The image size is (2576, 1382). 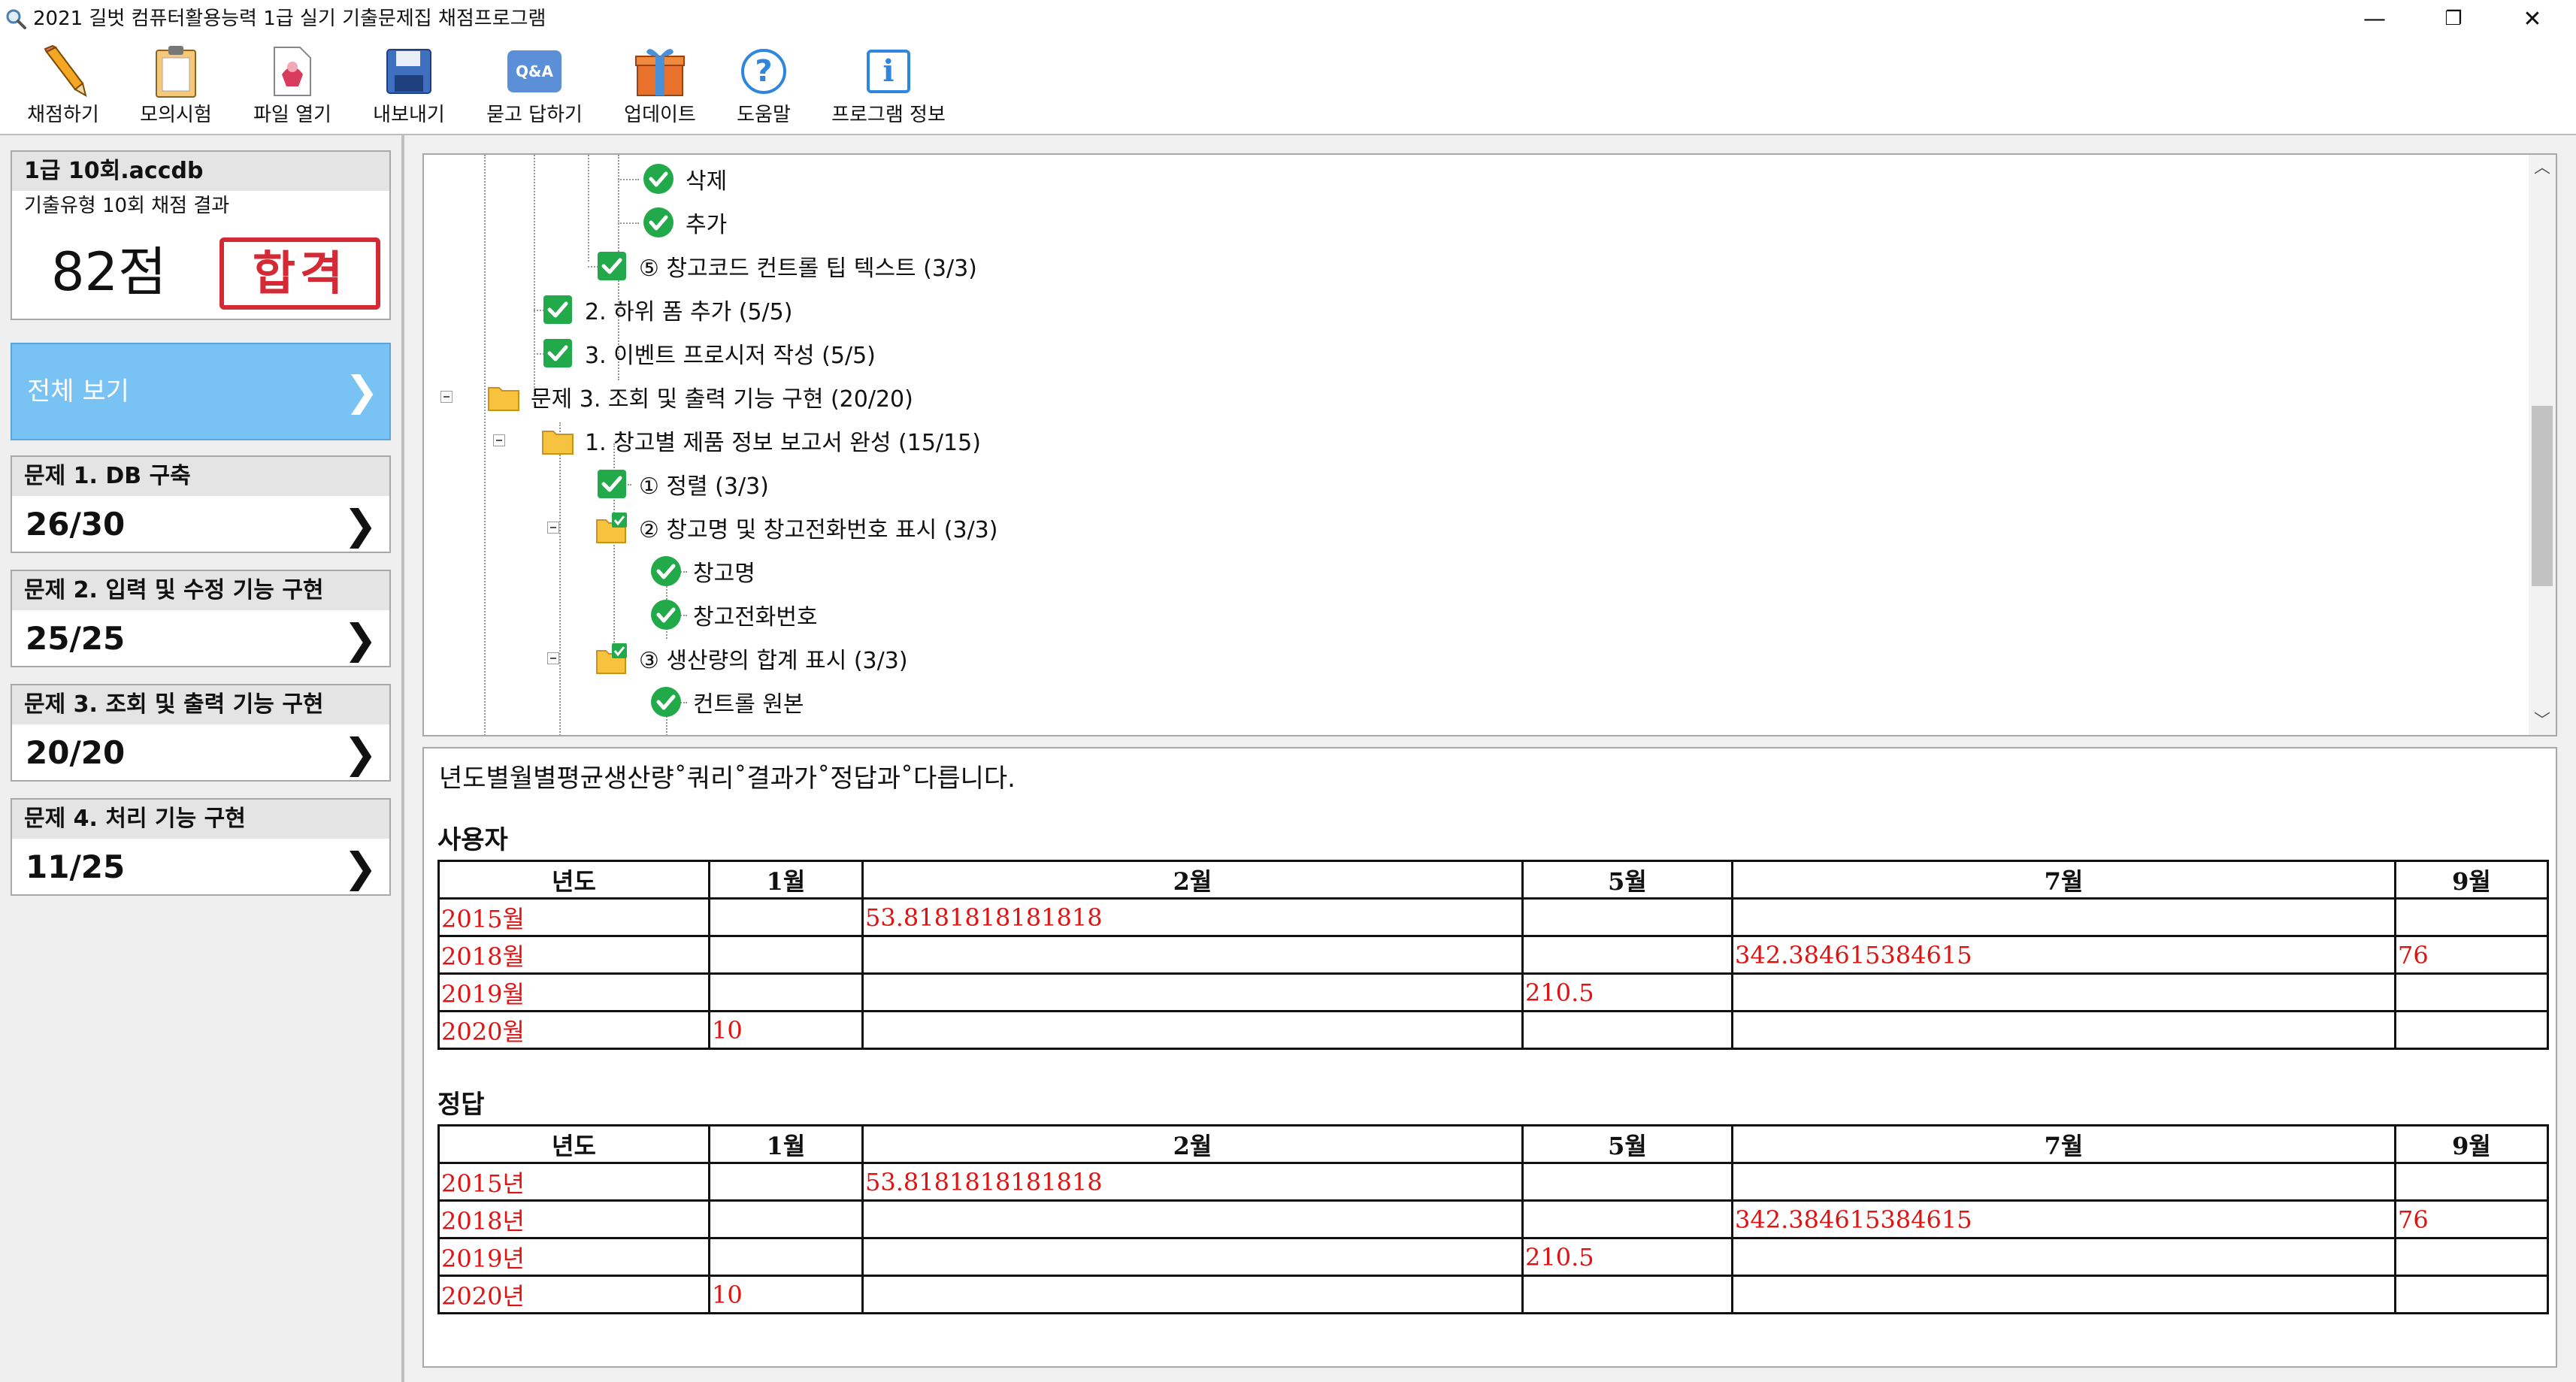 I want to click on tree-node-label: 창고명, so click(x=724, y=574).